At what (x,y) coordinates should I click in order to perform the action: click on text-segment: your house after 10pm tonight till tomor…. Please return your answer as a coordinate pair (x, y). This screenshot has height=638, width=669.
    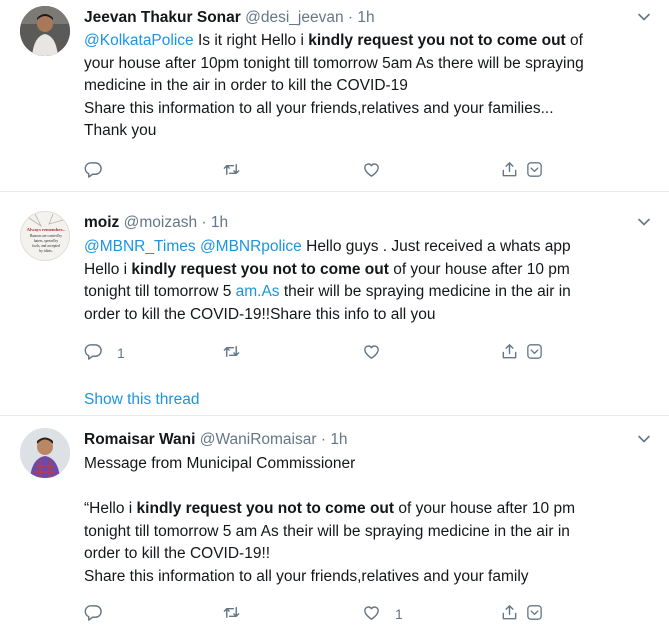
    Looking at the image, I should click on (334, 63).